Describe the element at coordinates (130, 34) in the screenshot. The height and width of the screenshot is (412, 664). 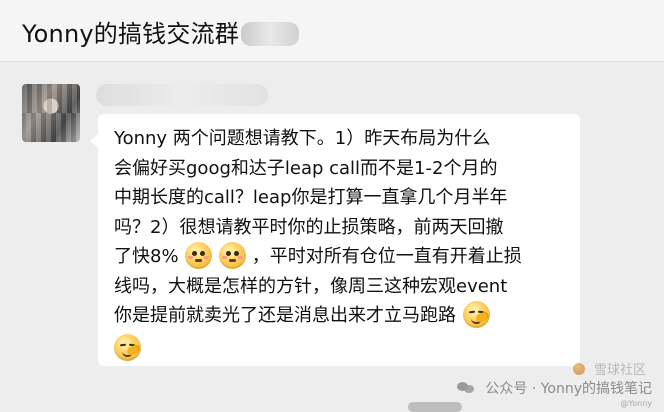
I see `chat-title-text: Yonny的搞钱交流群` at that location.